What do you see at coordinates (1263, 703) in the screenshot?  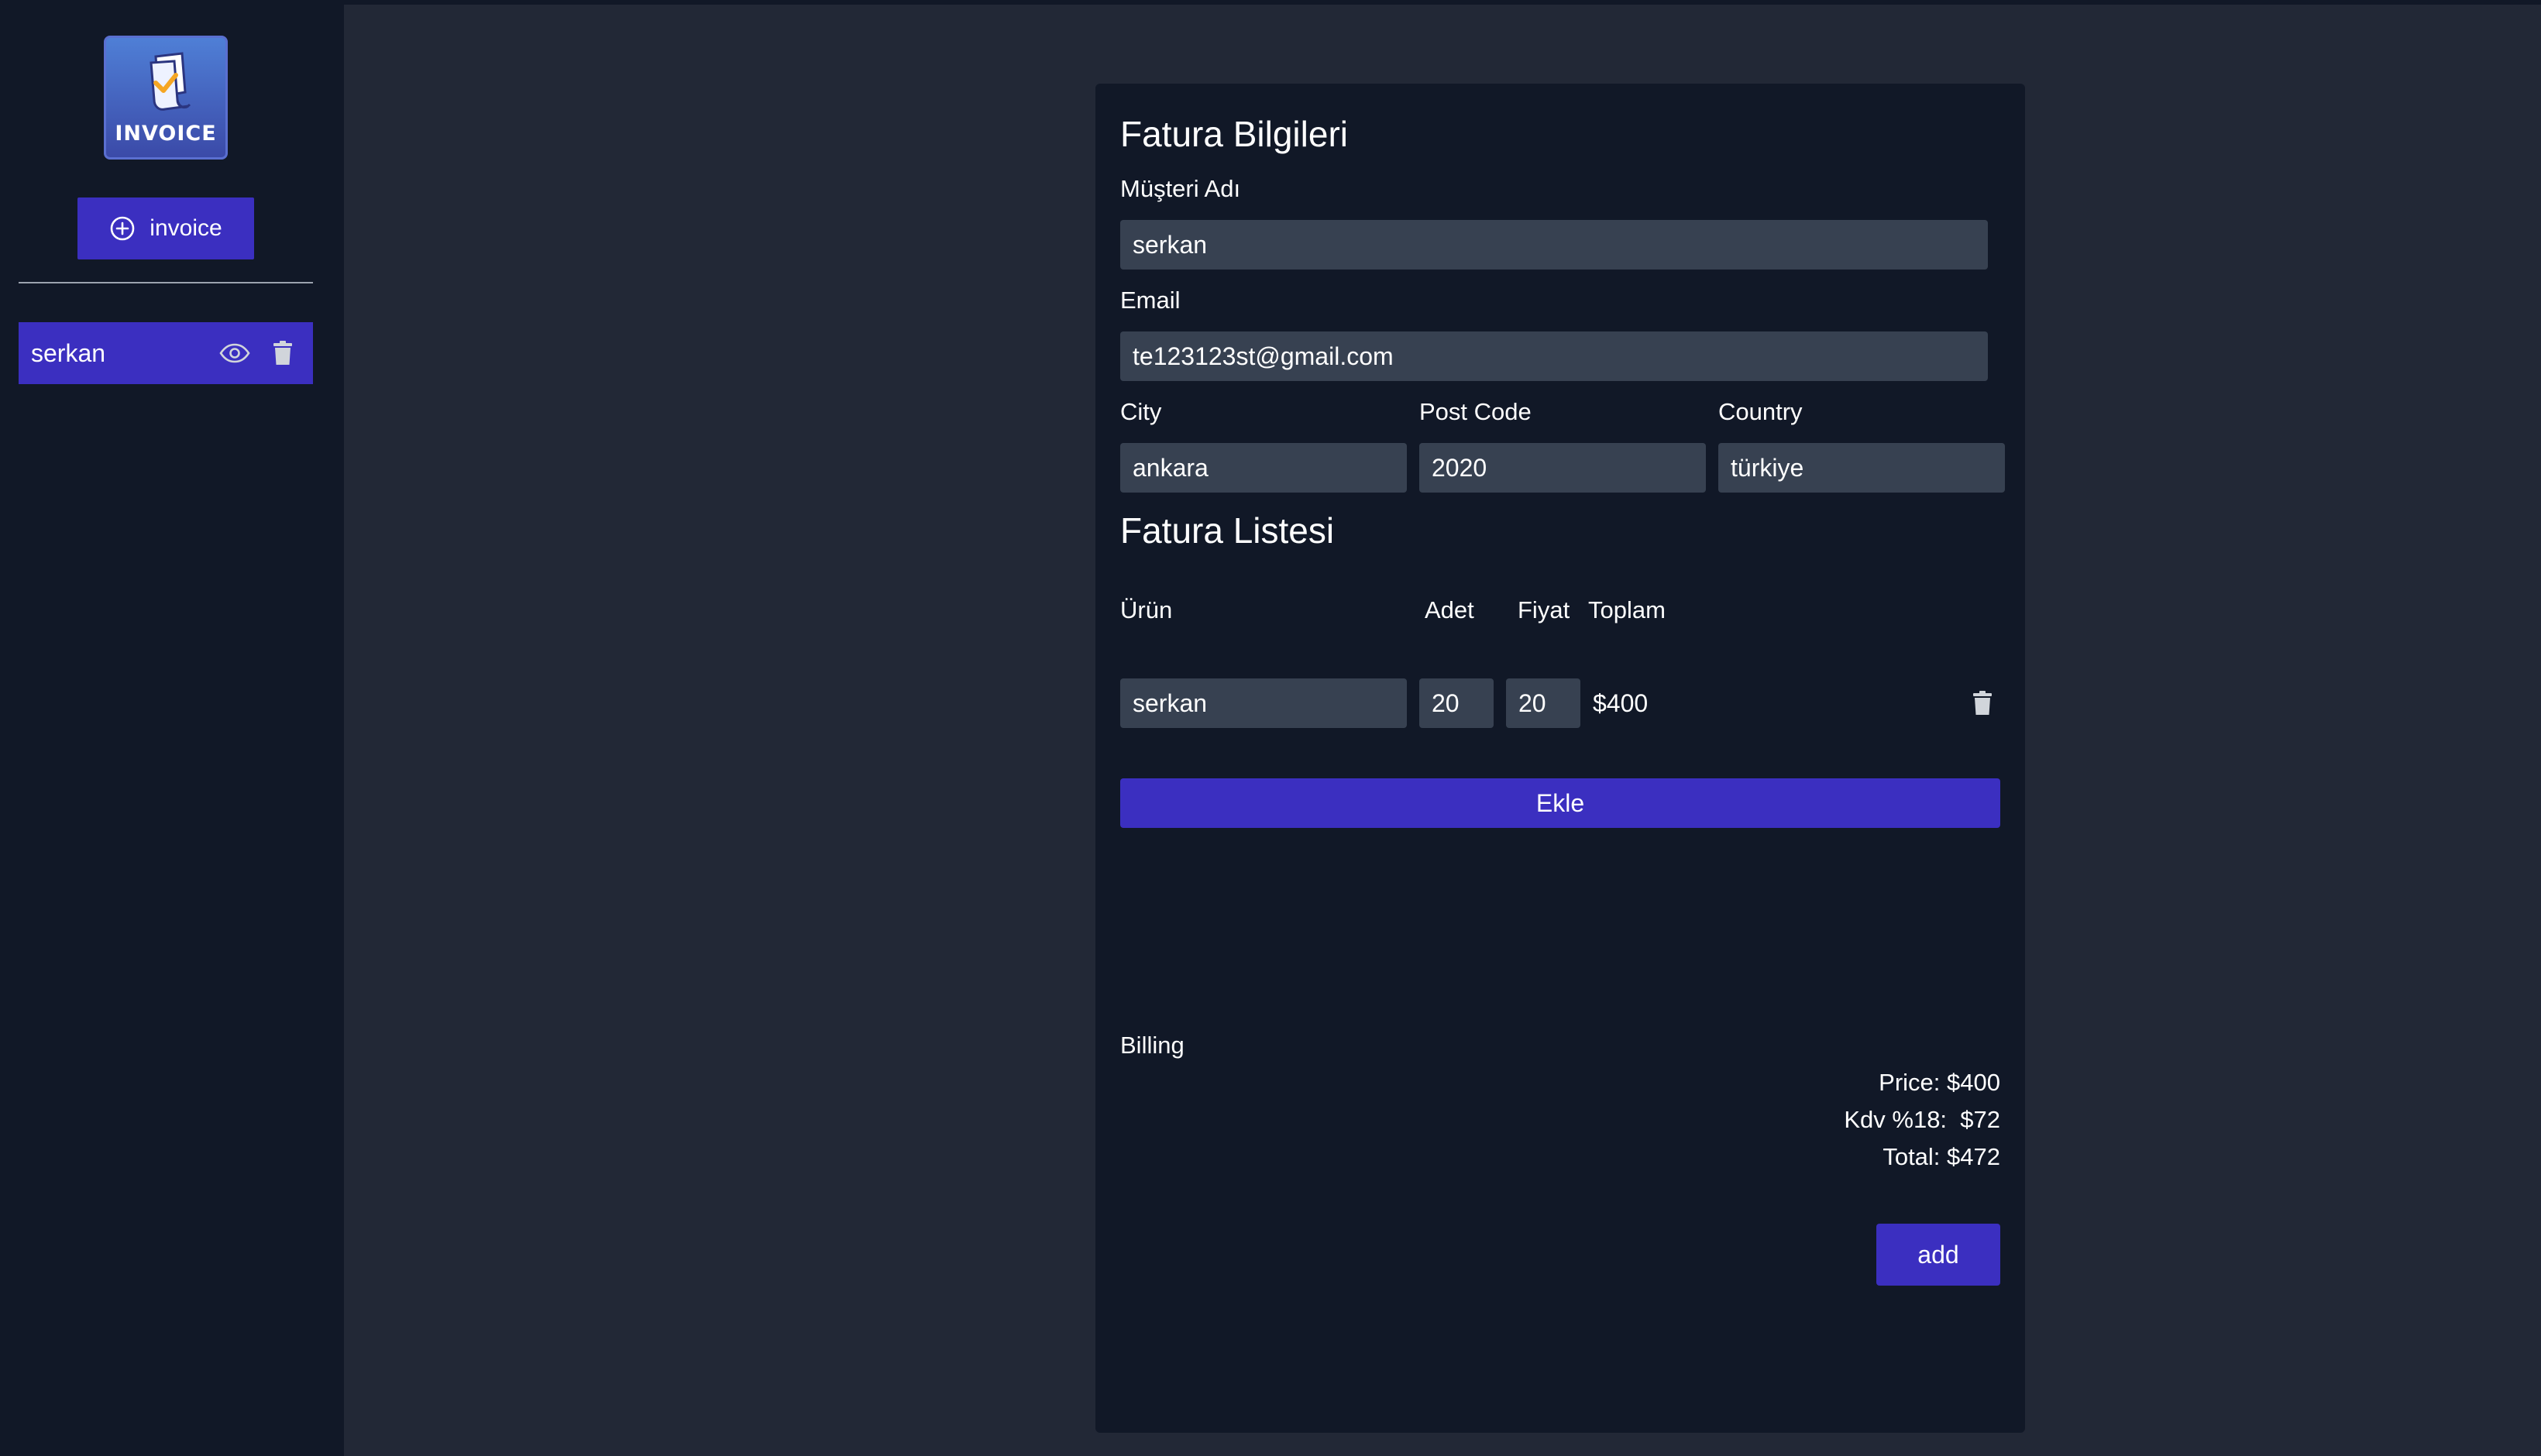 I see `product-input` at bounding box center [1263, 703].